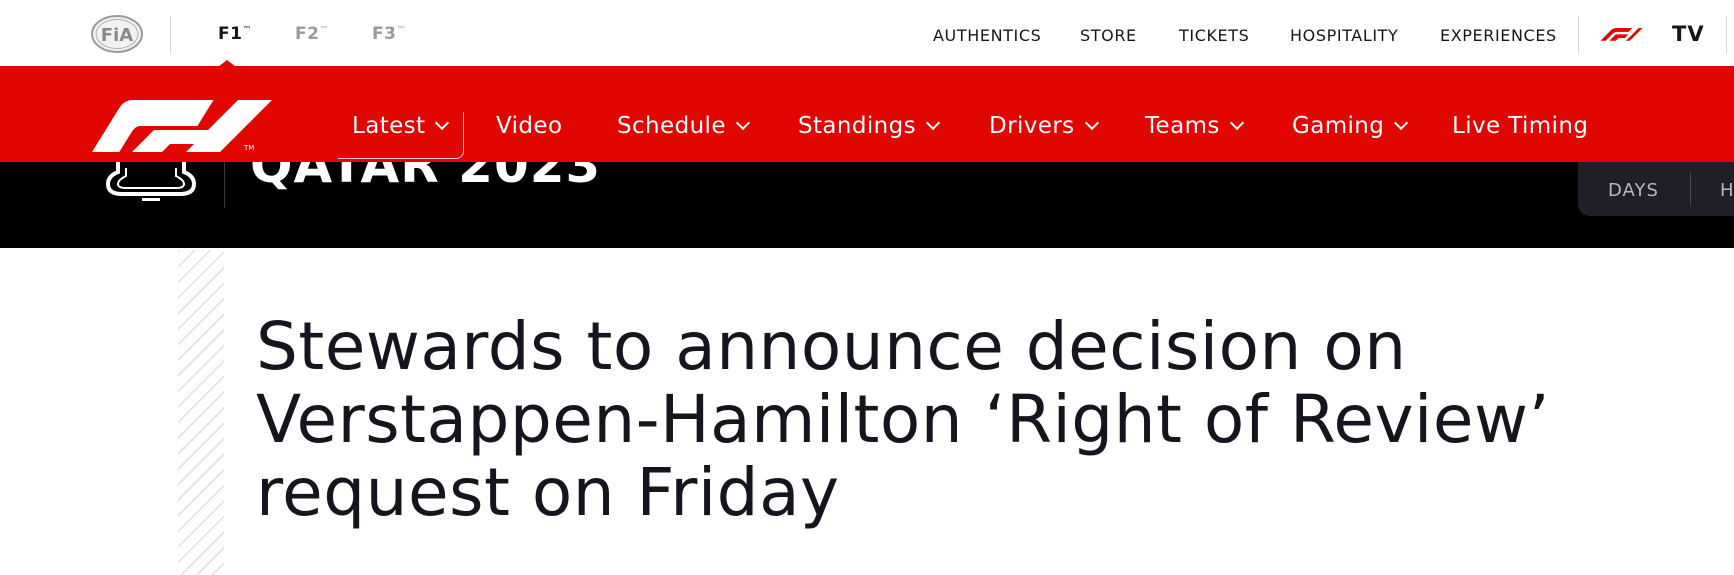  What do you see at coordinates (1214, 35) in the screenshot?
I see `link-tickets: TICKETS` at bounding box center [1214, 35].